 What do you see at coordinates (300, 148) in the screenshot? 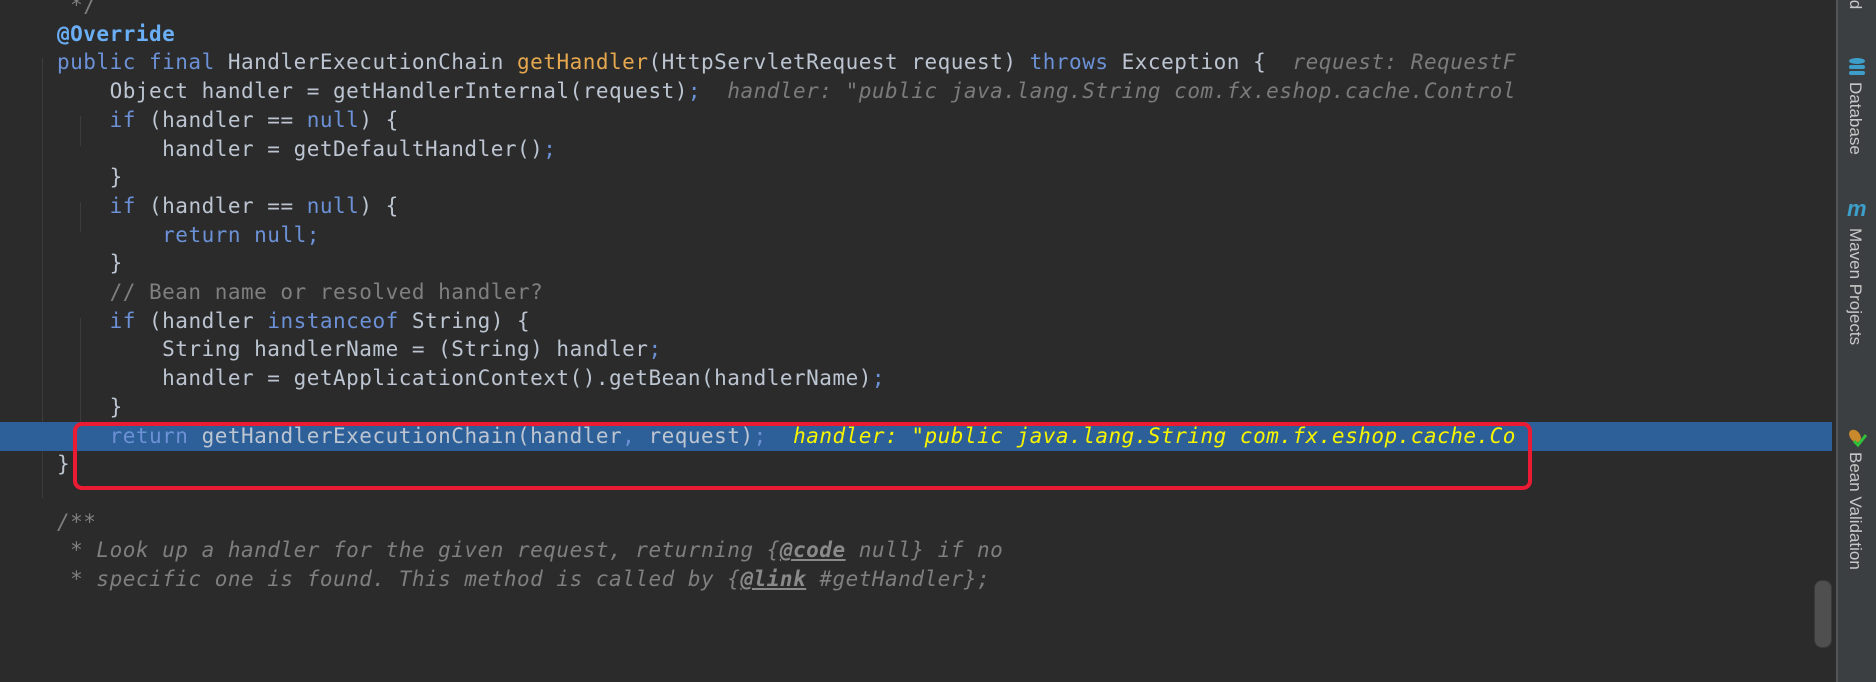
I see `code-token: handler = getDefaultHandler()` at bounding box center [300, 148].